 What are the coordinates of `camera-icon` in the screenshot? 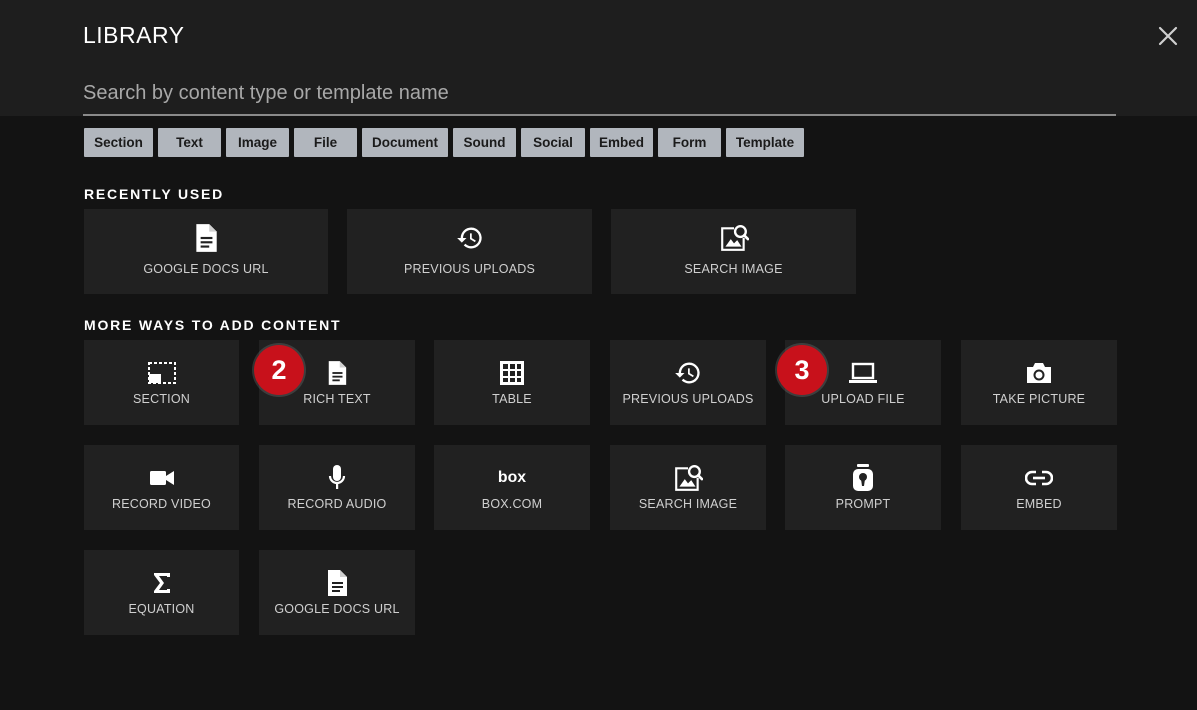 It's located at (1039, 373).